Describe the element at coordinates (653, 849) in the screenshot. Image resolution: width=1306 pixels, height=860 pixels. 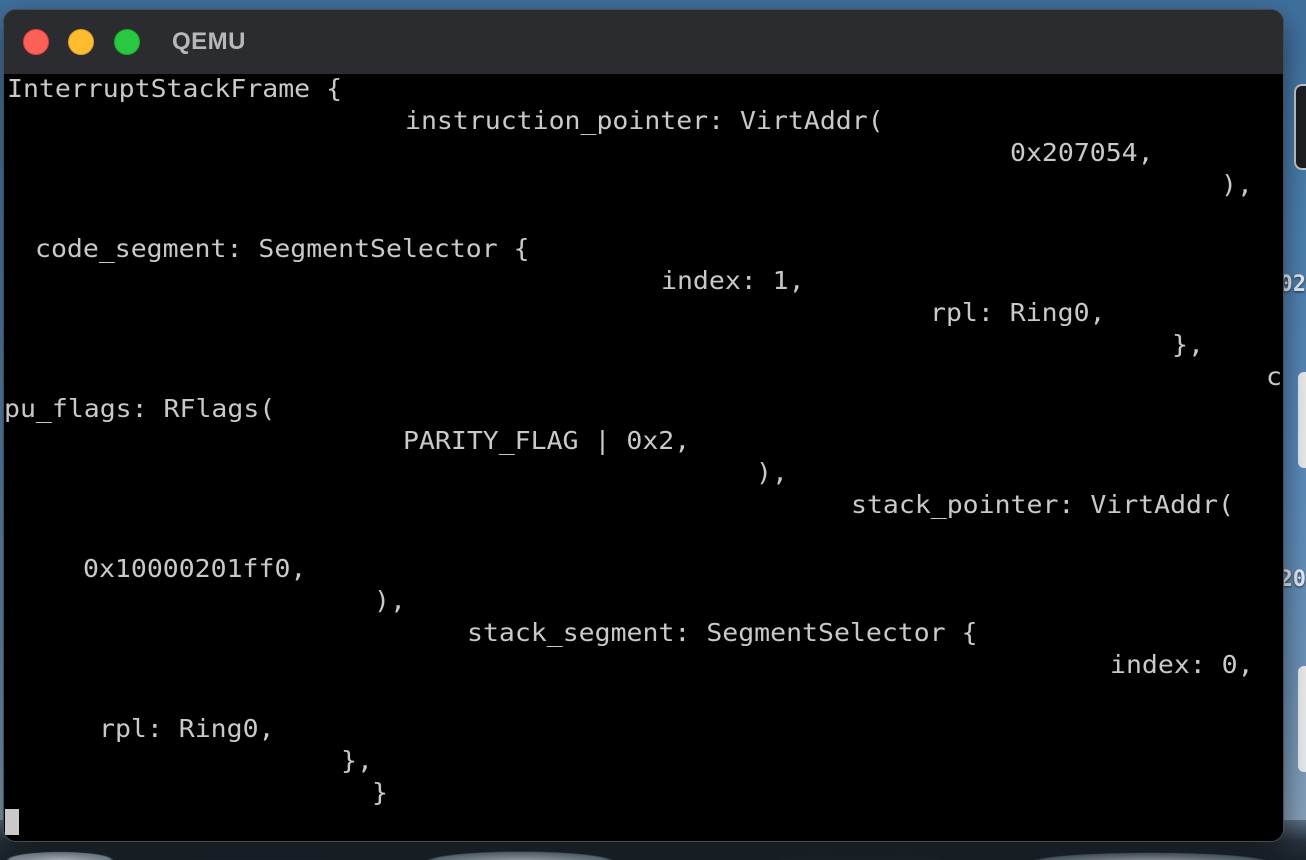
I see `desktop-wallpaper-mountains` at that location.